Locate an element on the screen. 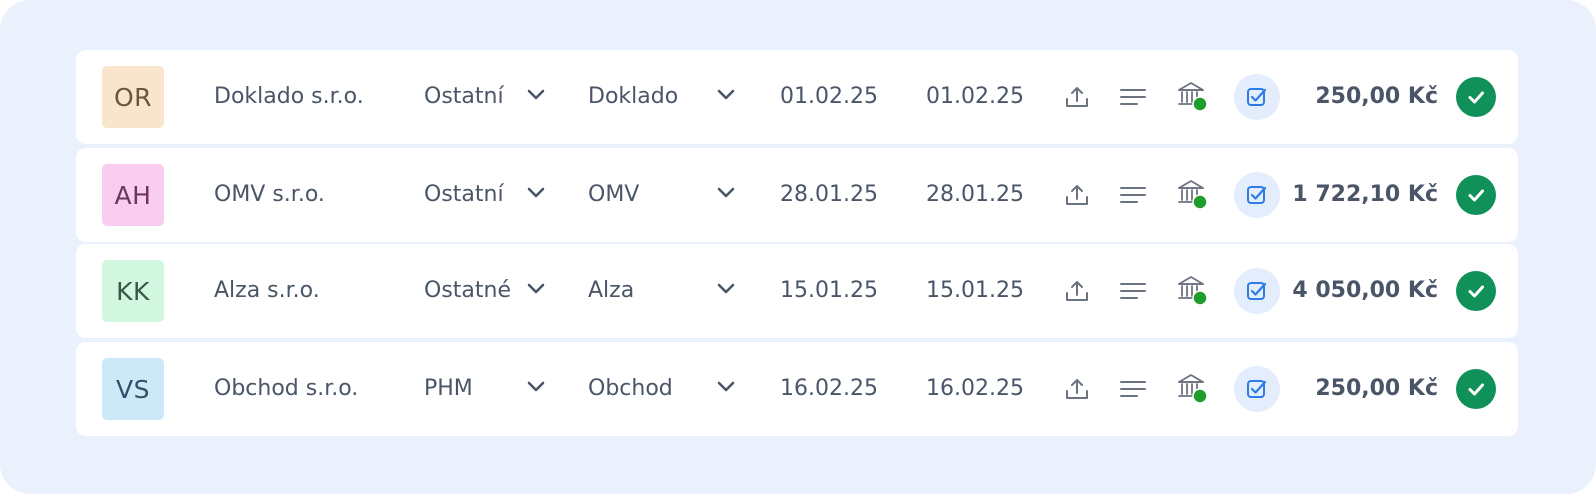 The width and height of the screenshot is (1596, 494). avatar: KK is located at coordinates (133, 291).